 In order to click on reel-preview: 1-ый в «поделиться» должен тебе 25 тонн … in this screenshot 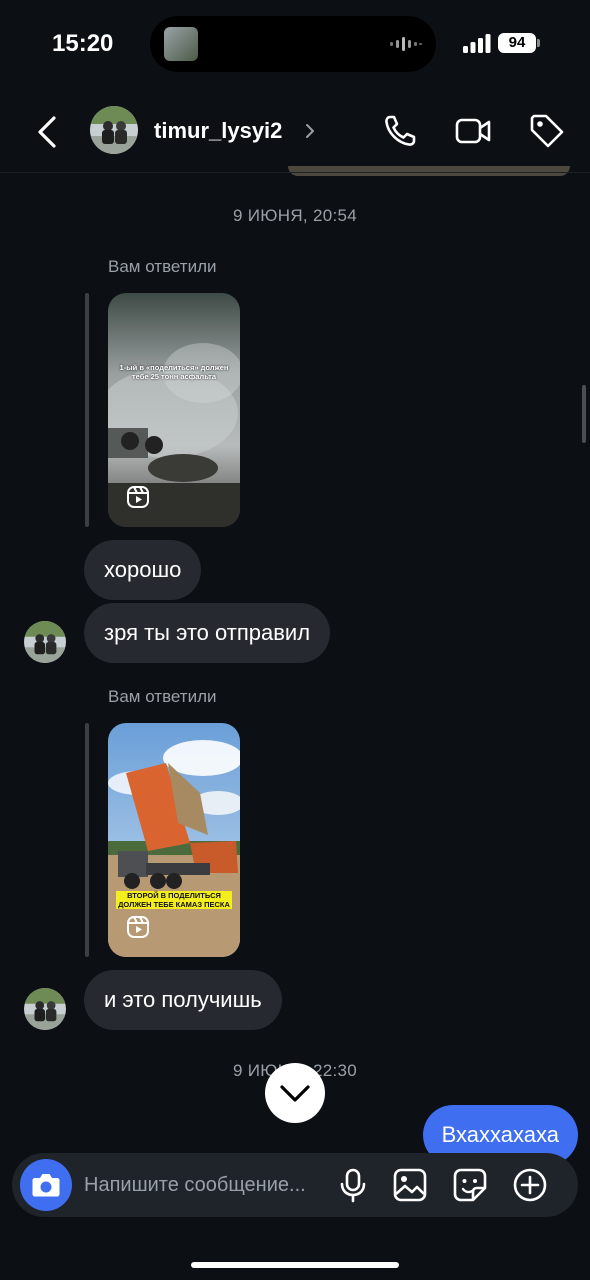, I will do `click(174, 410)`.